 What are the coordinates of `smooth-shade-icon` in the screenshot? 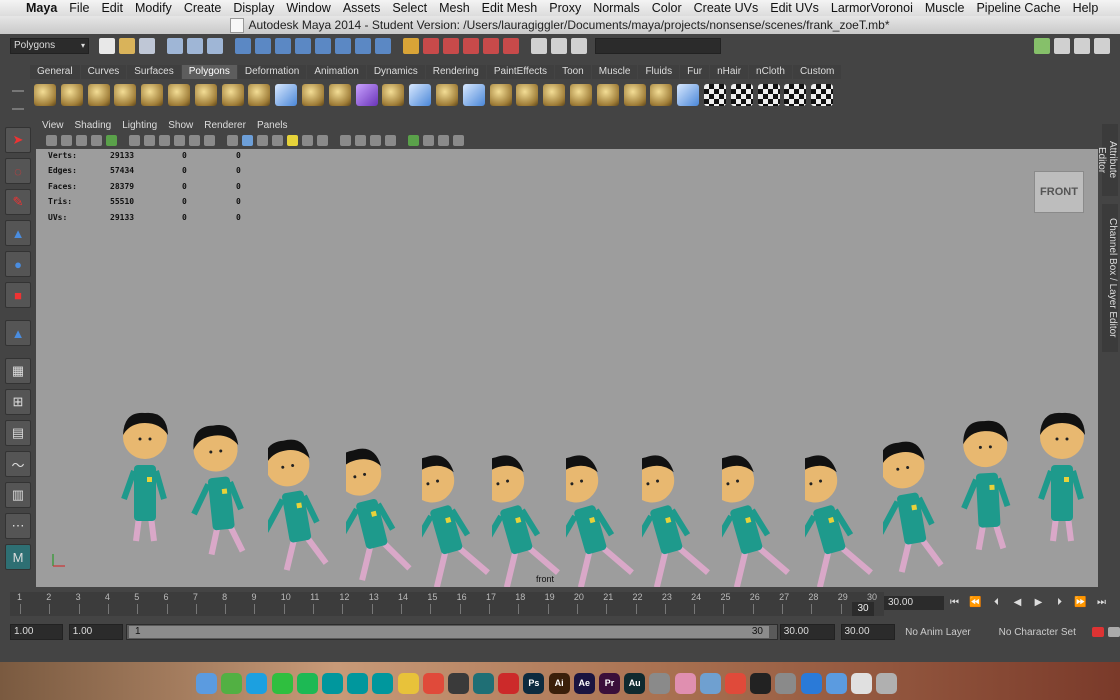 It's located at (247, 140).